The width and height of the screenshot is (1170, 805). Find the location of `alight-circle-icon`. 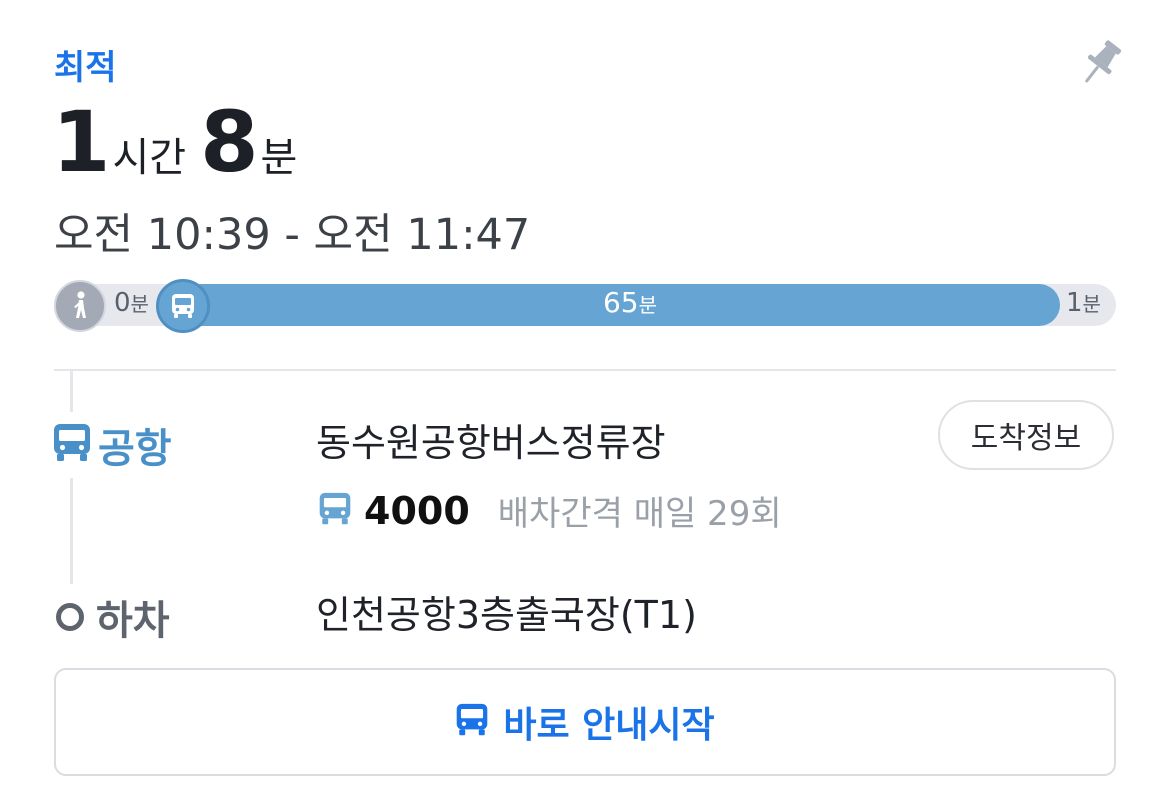

alight-circle-icon is located at coordinates (70, 617).